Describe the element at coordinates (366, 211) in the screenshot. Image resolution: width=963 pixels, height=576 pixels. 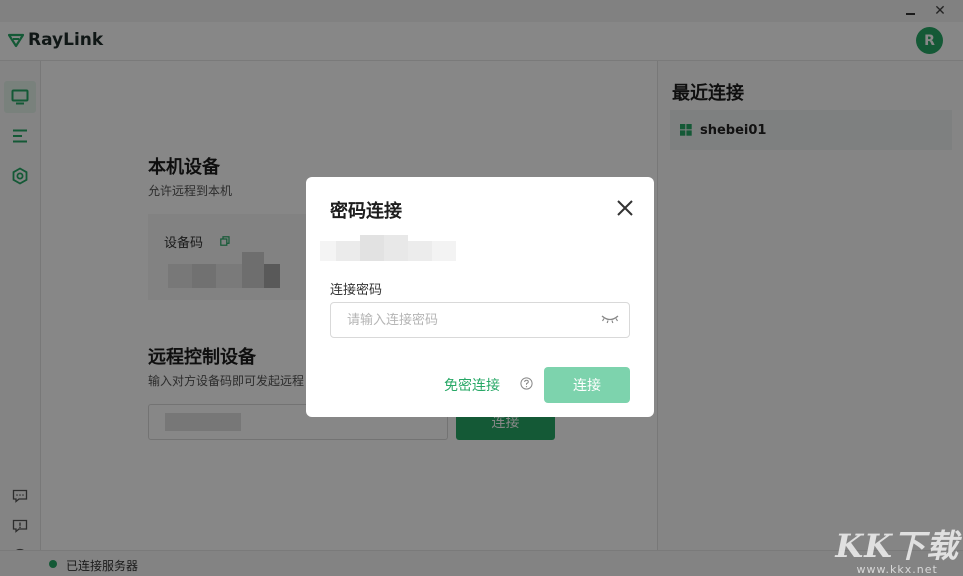
I see `dialog-title: 密码连接` at that location.